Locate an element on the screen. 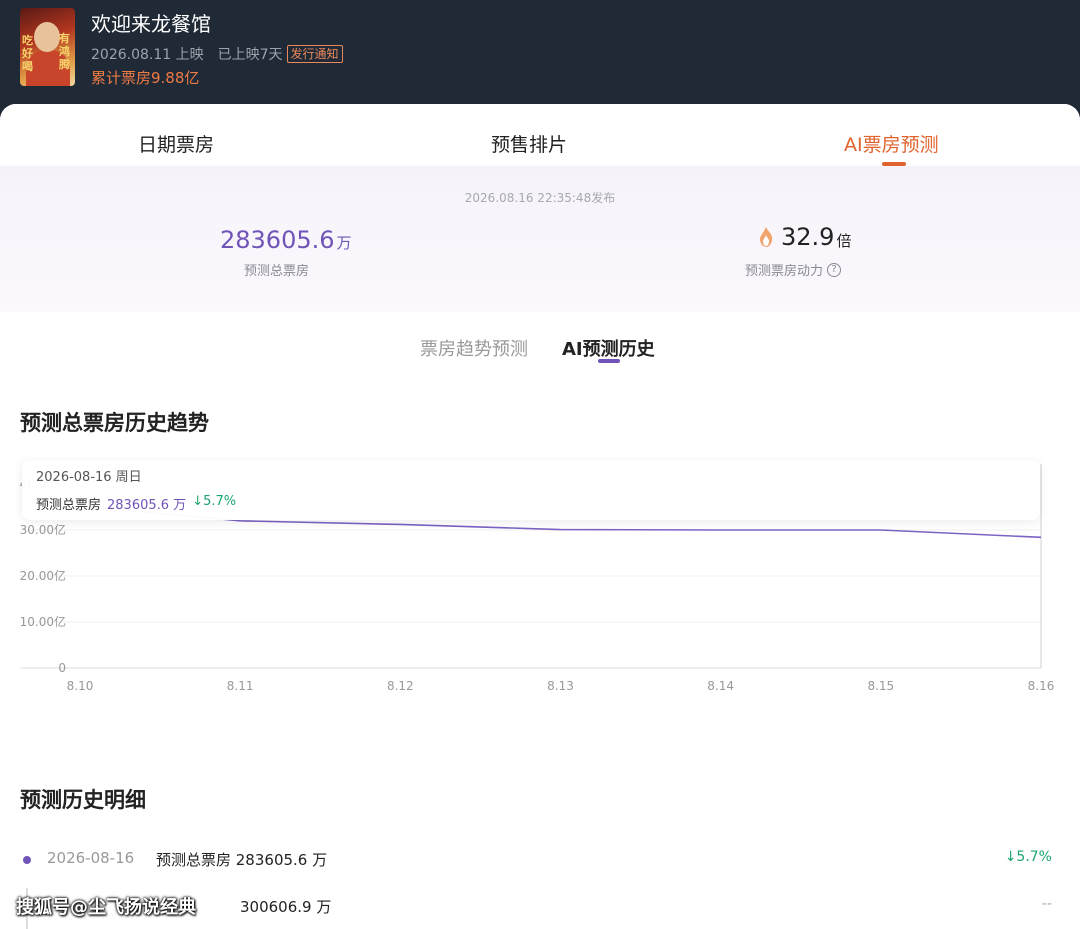 The image size is (1080, 929). x-tick-label: 8.10 is located at coordinates (80, 686).